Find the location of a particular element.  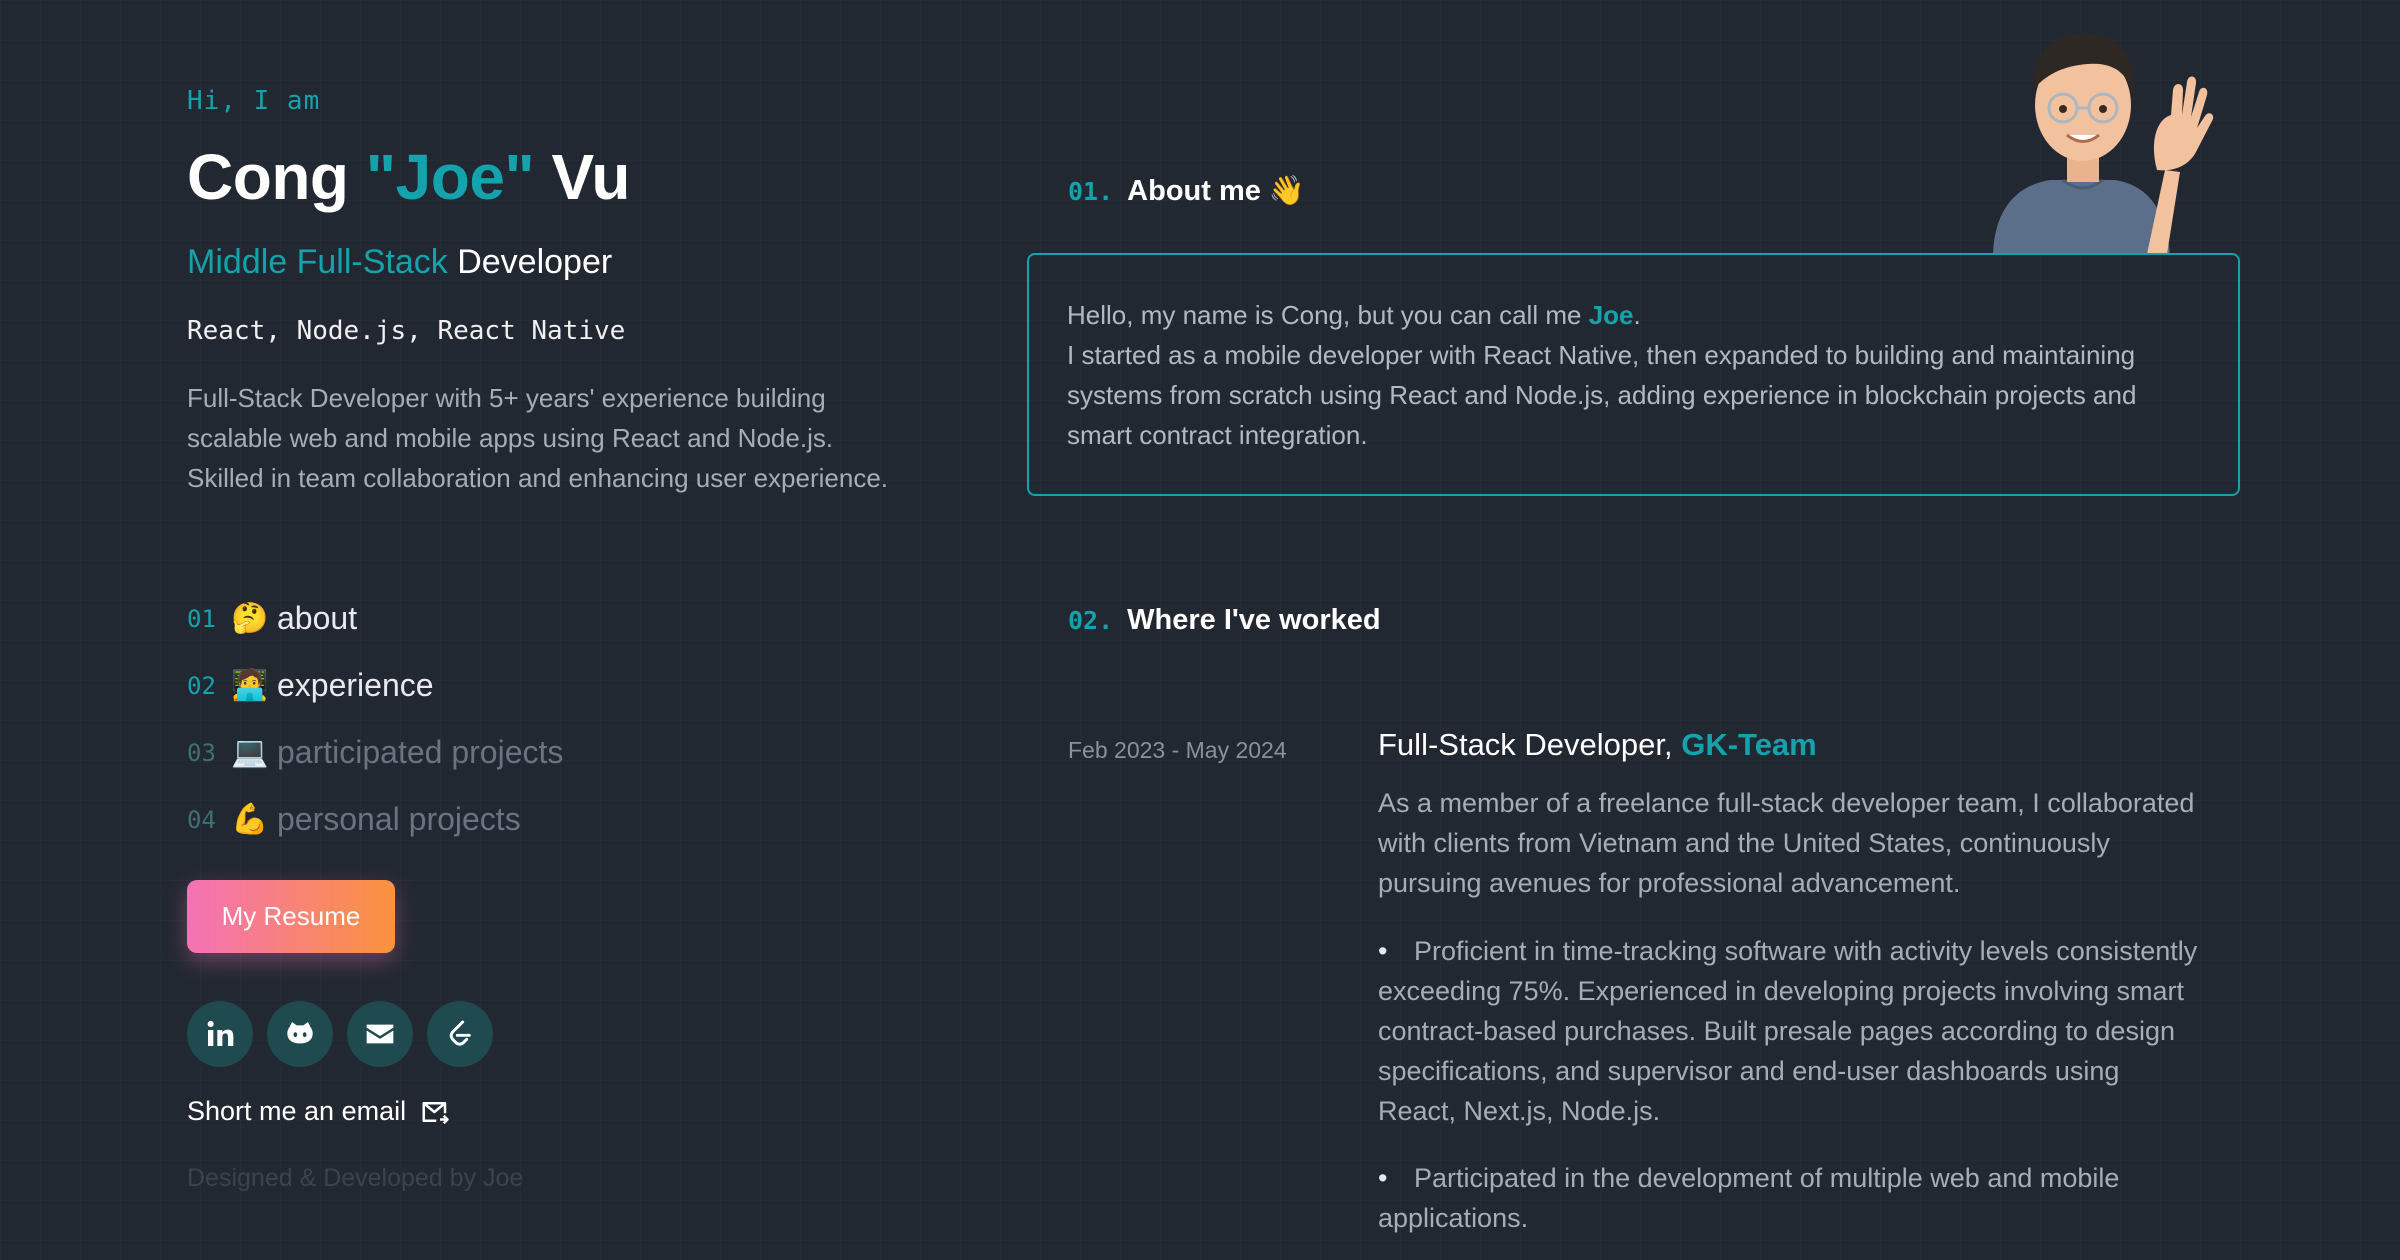

nav-item-number: 01 is located at coordinates (201, 618).